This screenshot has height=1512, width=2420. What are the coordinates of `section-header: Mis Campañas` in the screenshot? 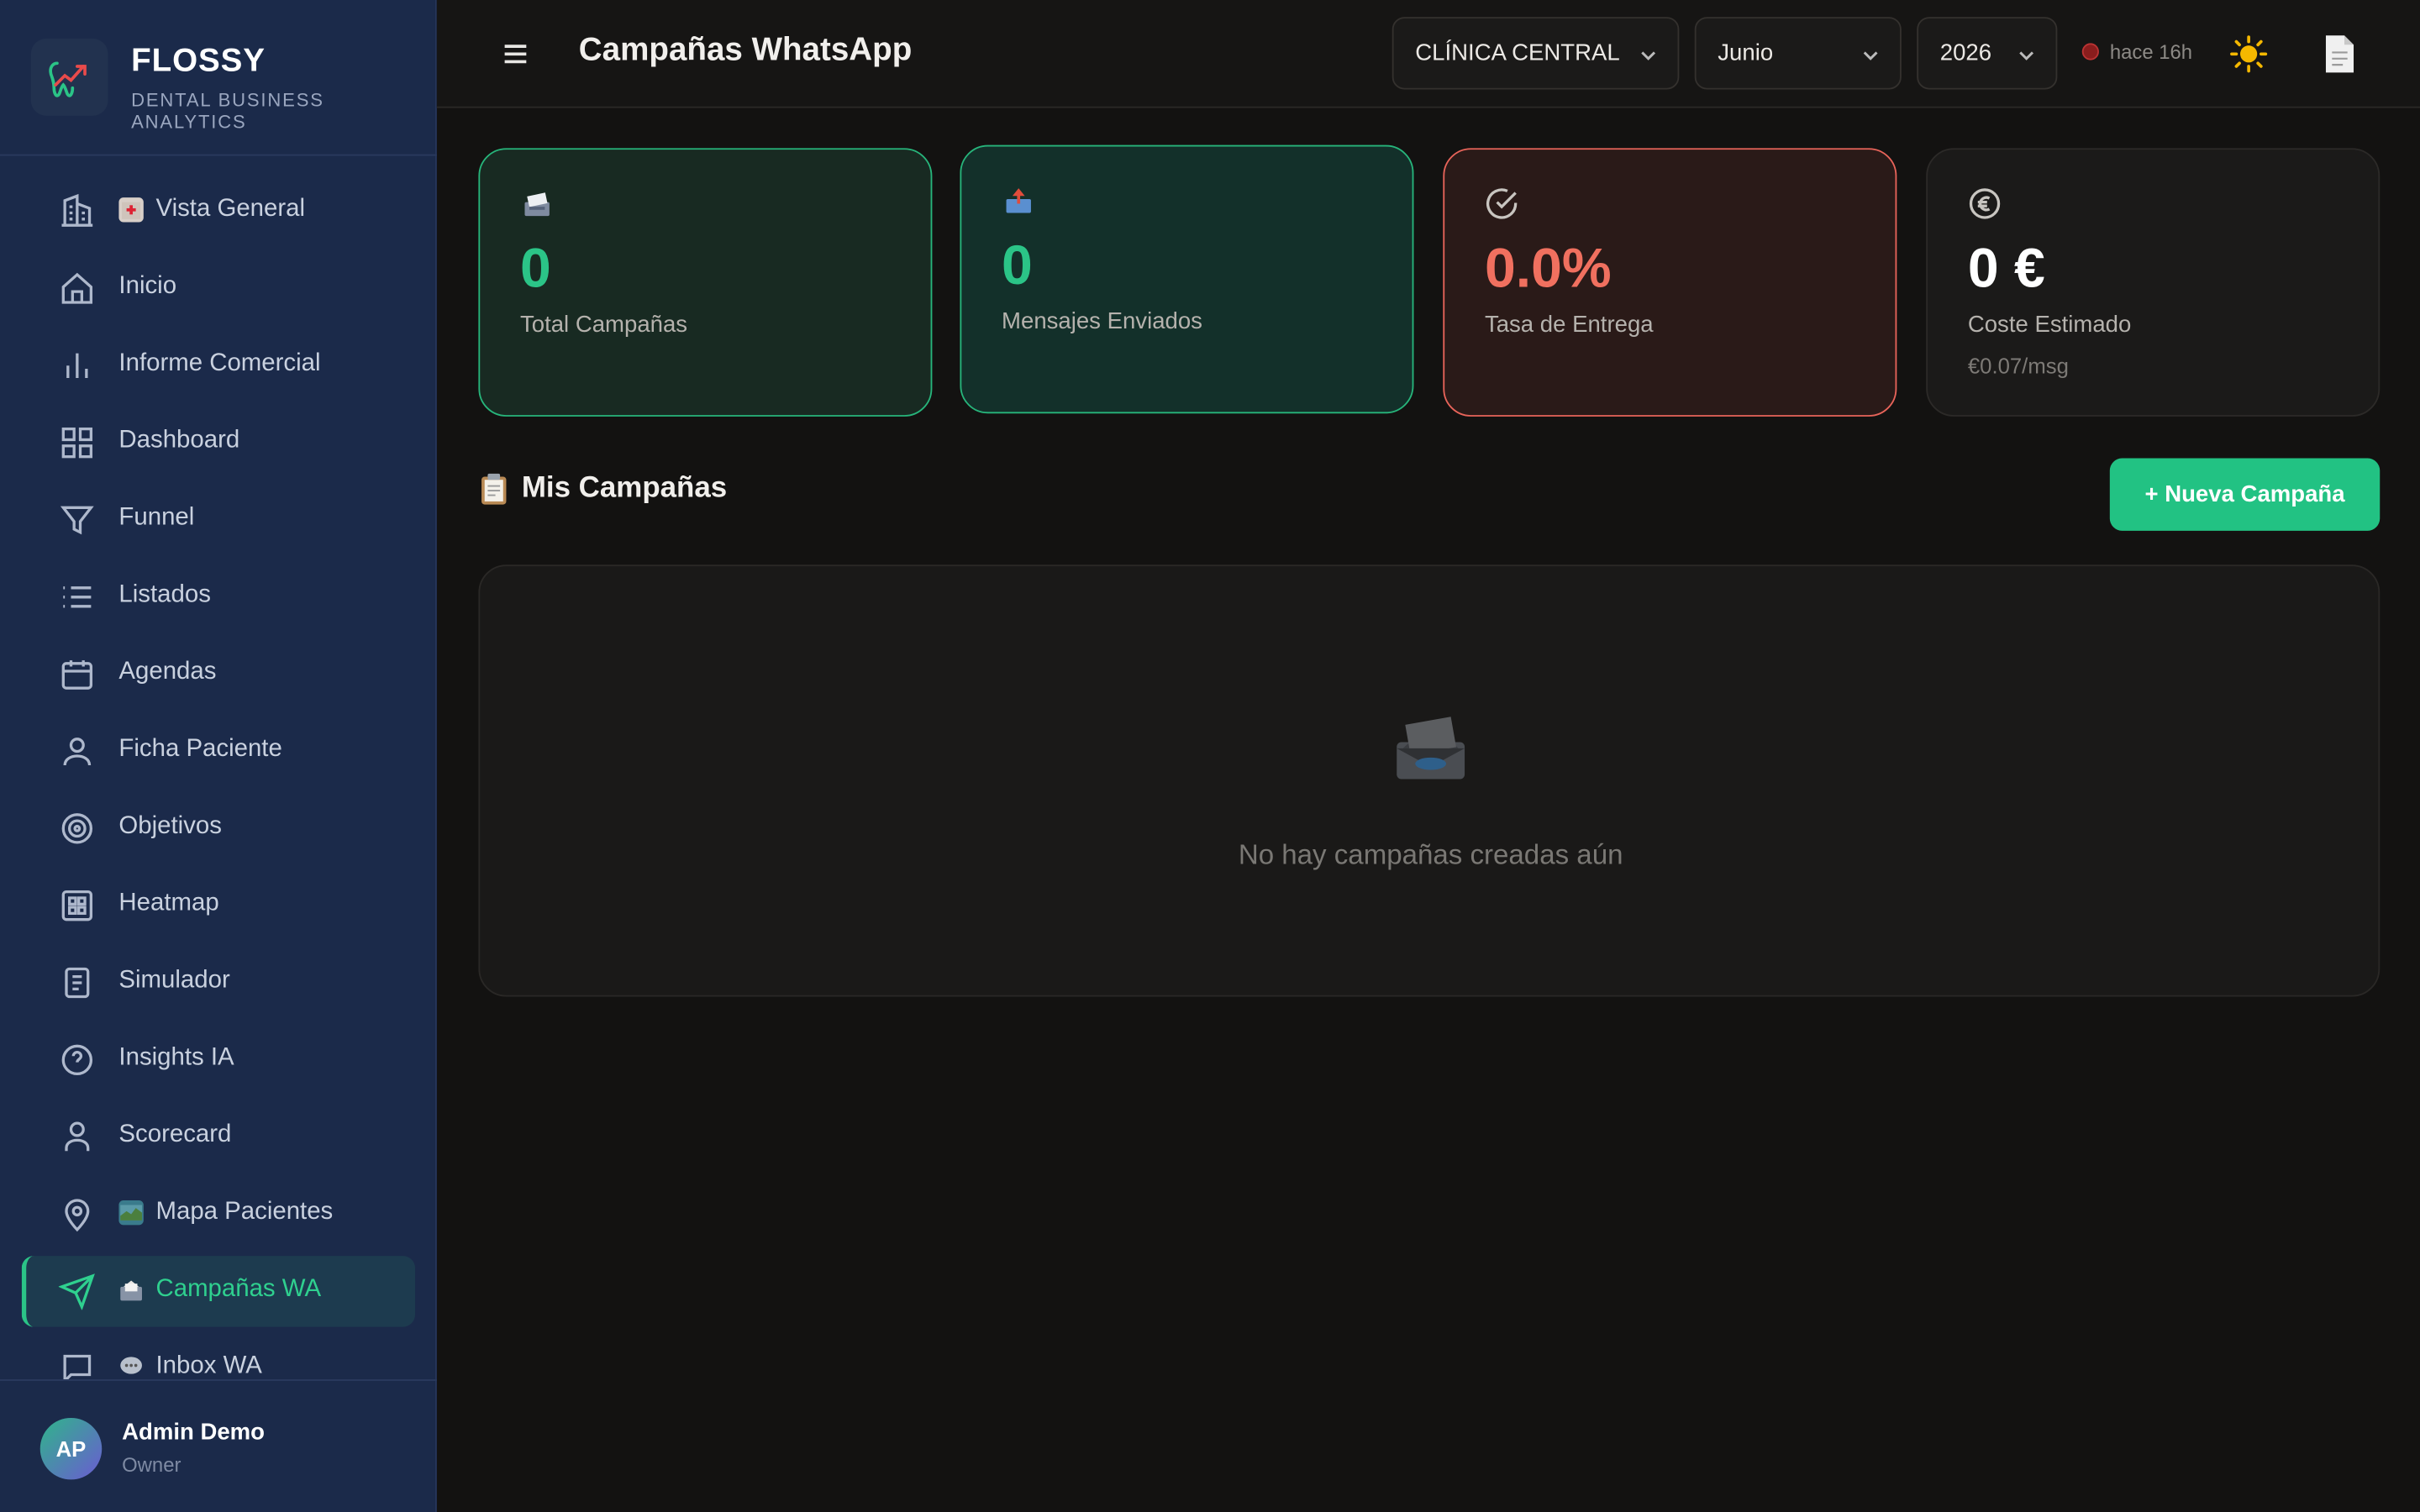 It's located at (602, 489).